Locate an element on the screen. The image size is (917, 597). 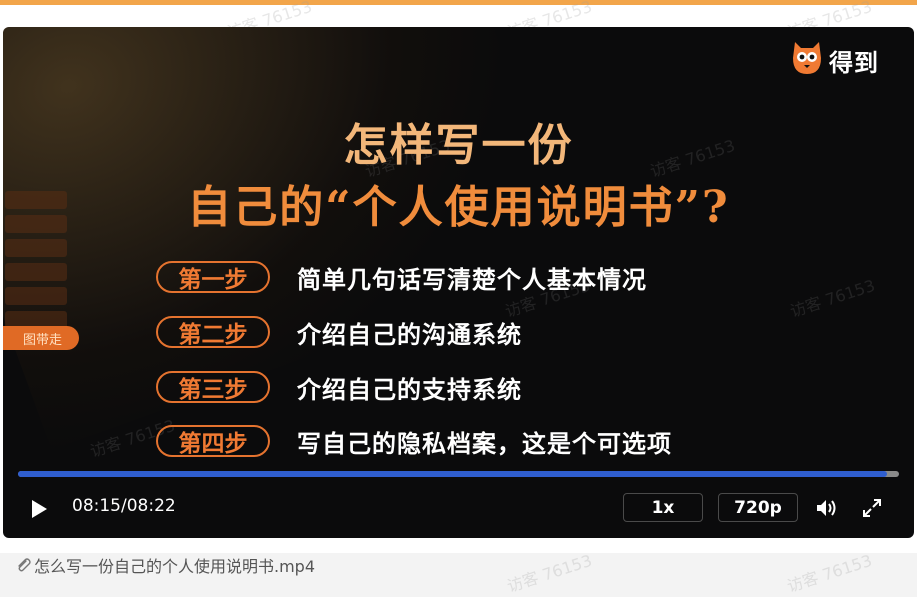
progress-bar is located at coordinates (458, 474).